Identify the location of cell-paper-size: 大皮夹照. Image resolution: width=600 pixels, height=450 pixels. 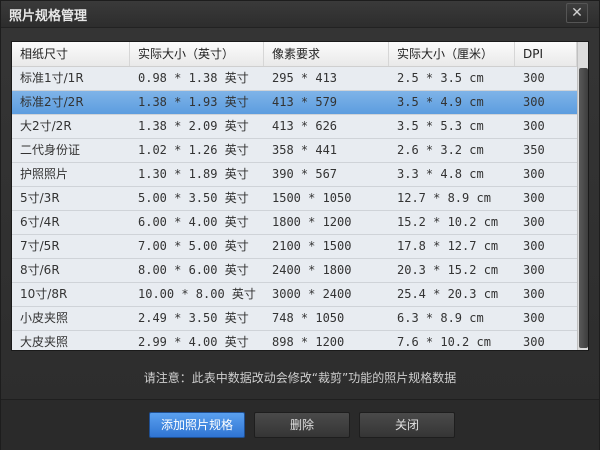
(44, 342).